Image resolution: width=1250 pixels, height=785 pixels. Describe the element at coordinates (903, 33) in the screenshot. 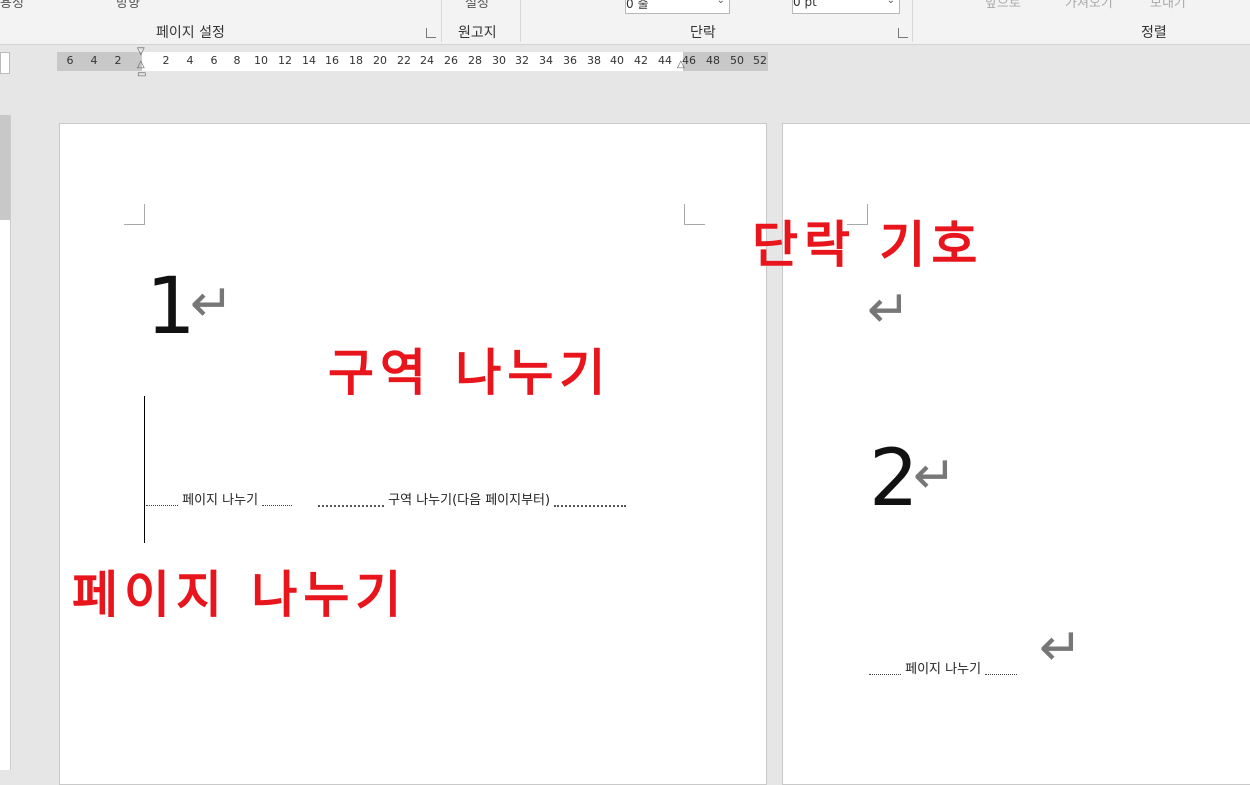

I see `paragraph-launcher-icon` at that location.